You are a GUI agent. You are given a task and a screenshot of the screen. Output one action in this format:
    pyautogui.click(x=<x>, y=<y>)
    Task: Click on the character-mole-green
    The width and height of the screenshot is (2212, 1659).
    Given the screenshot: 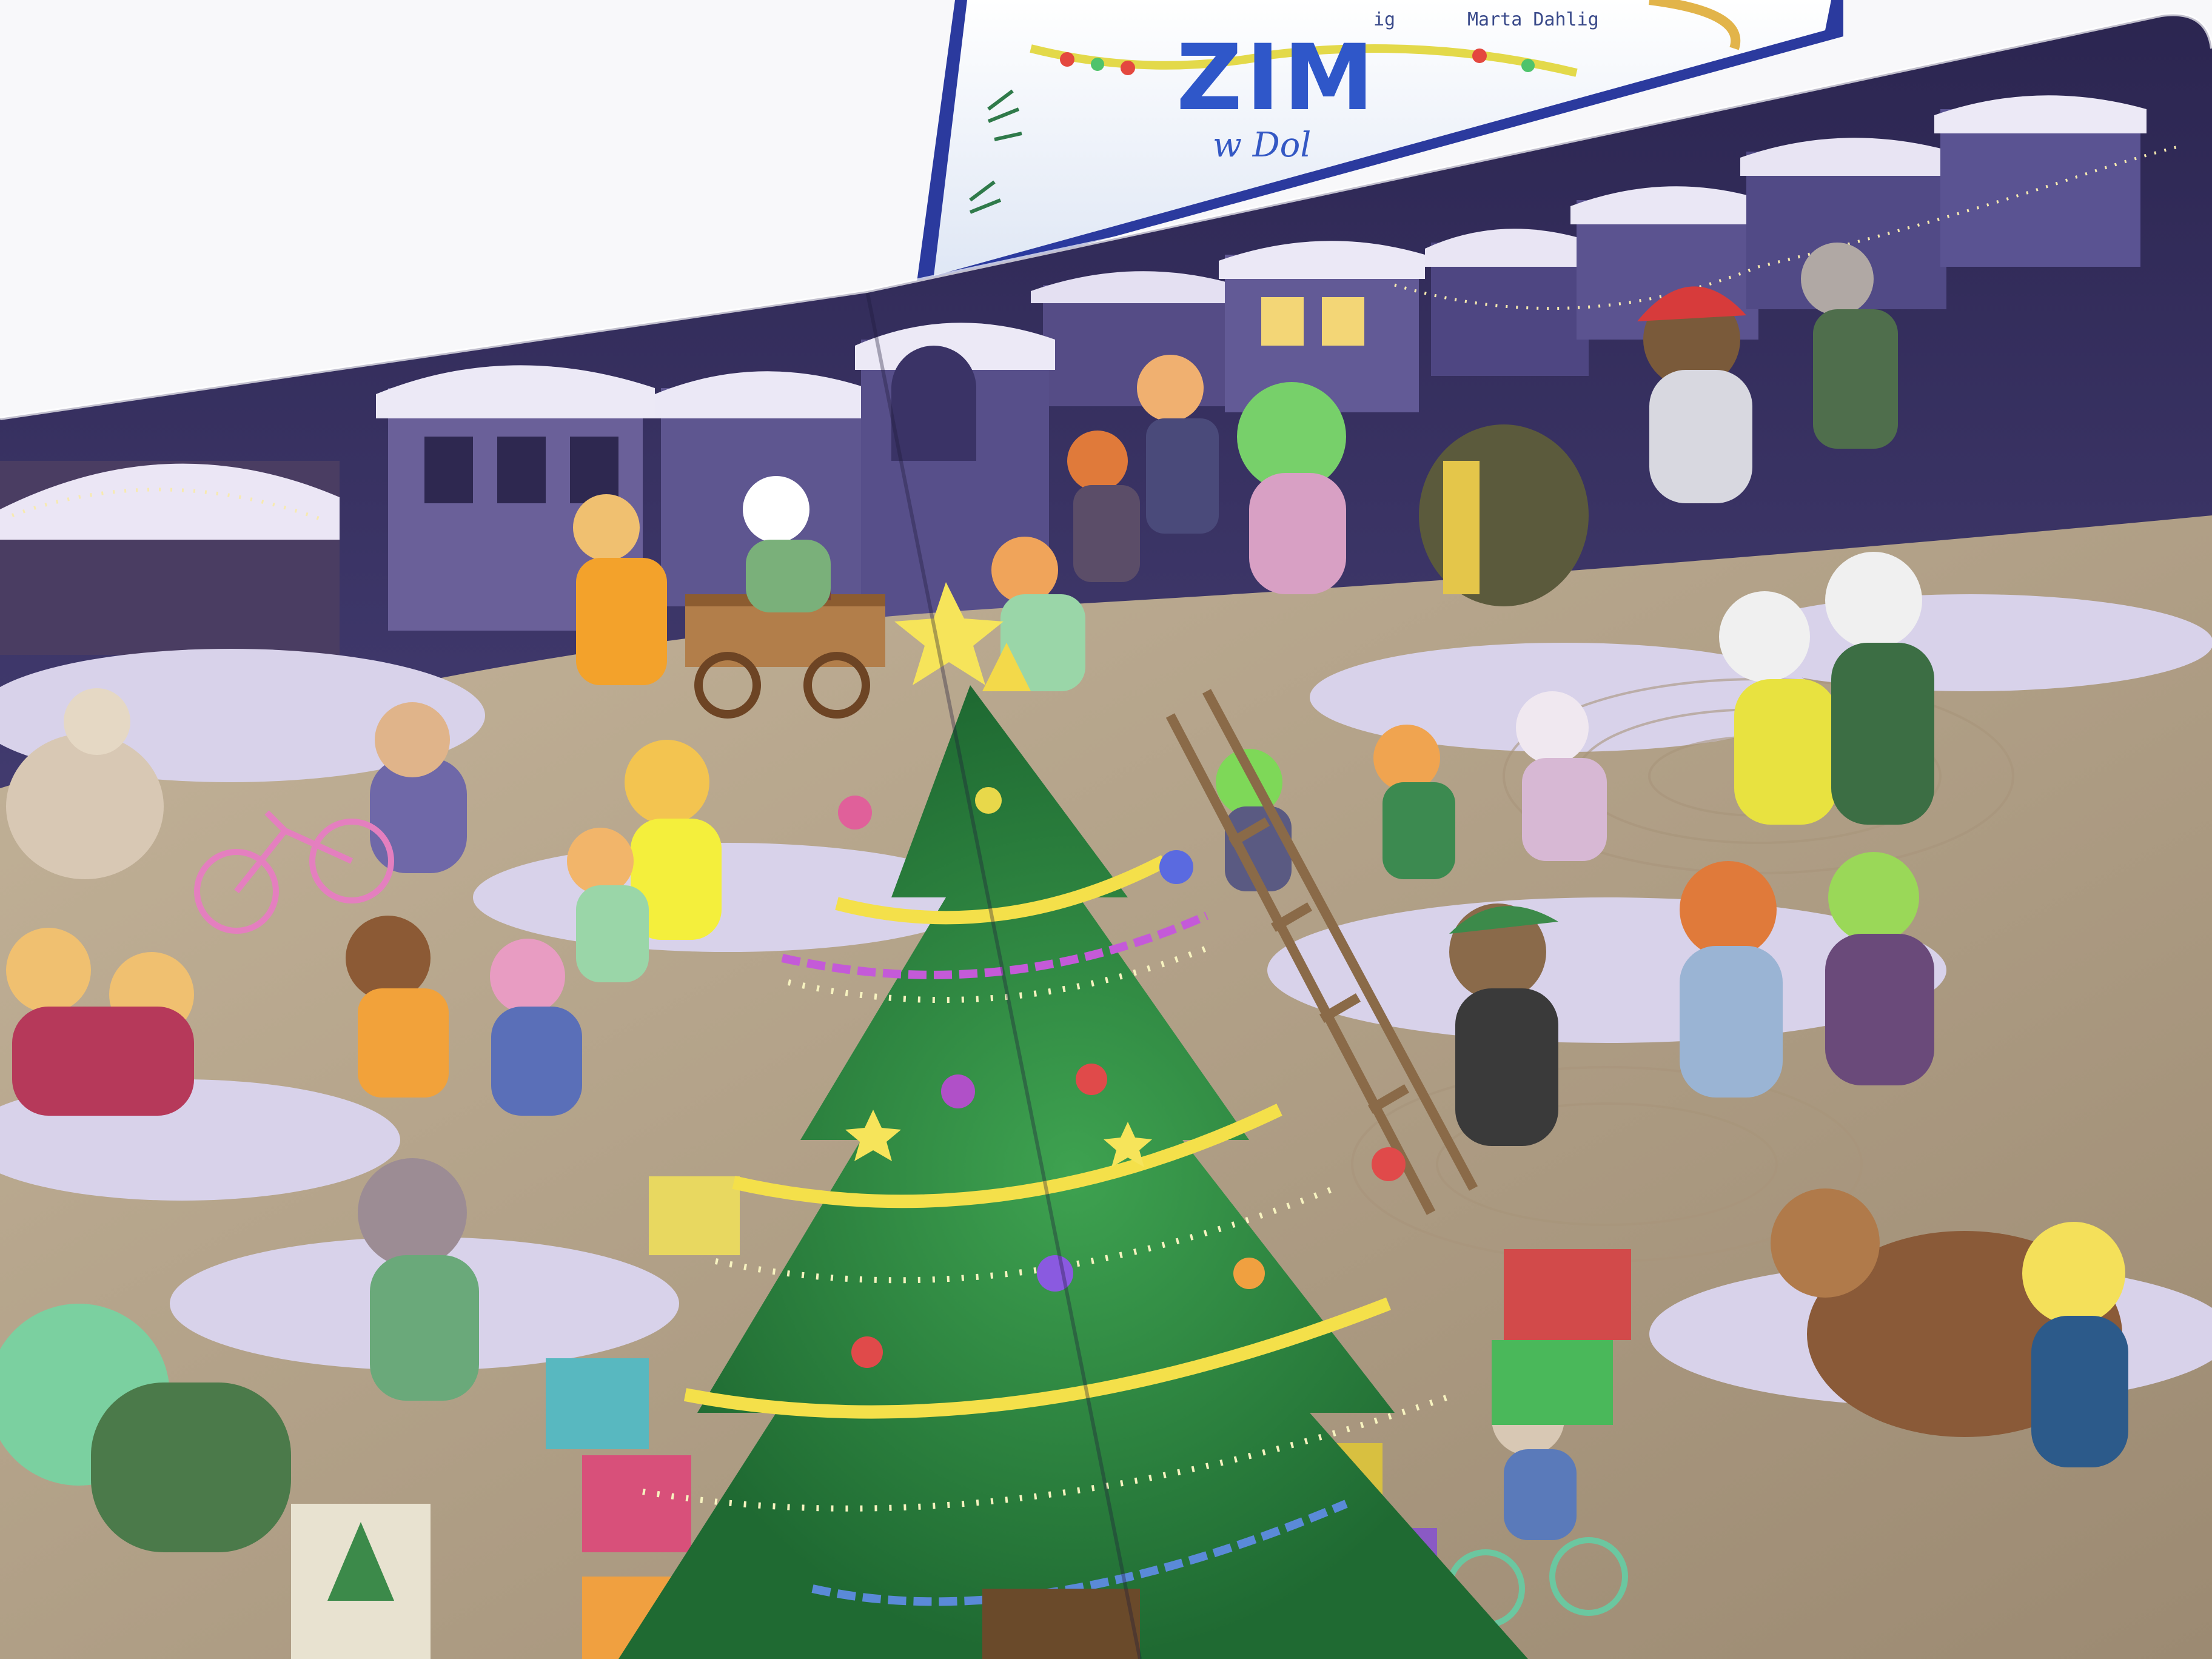 What is the action you would take?
    pyautogui.click(x=418, y=1279)
    